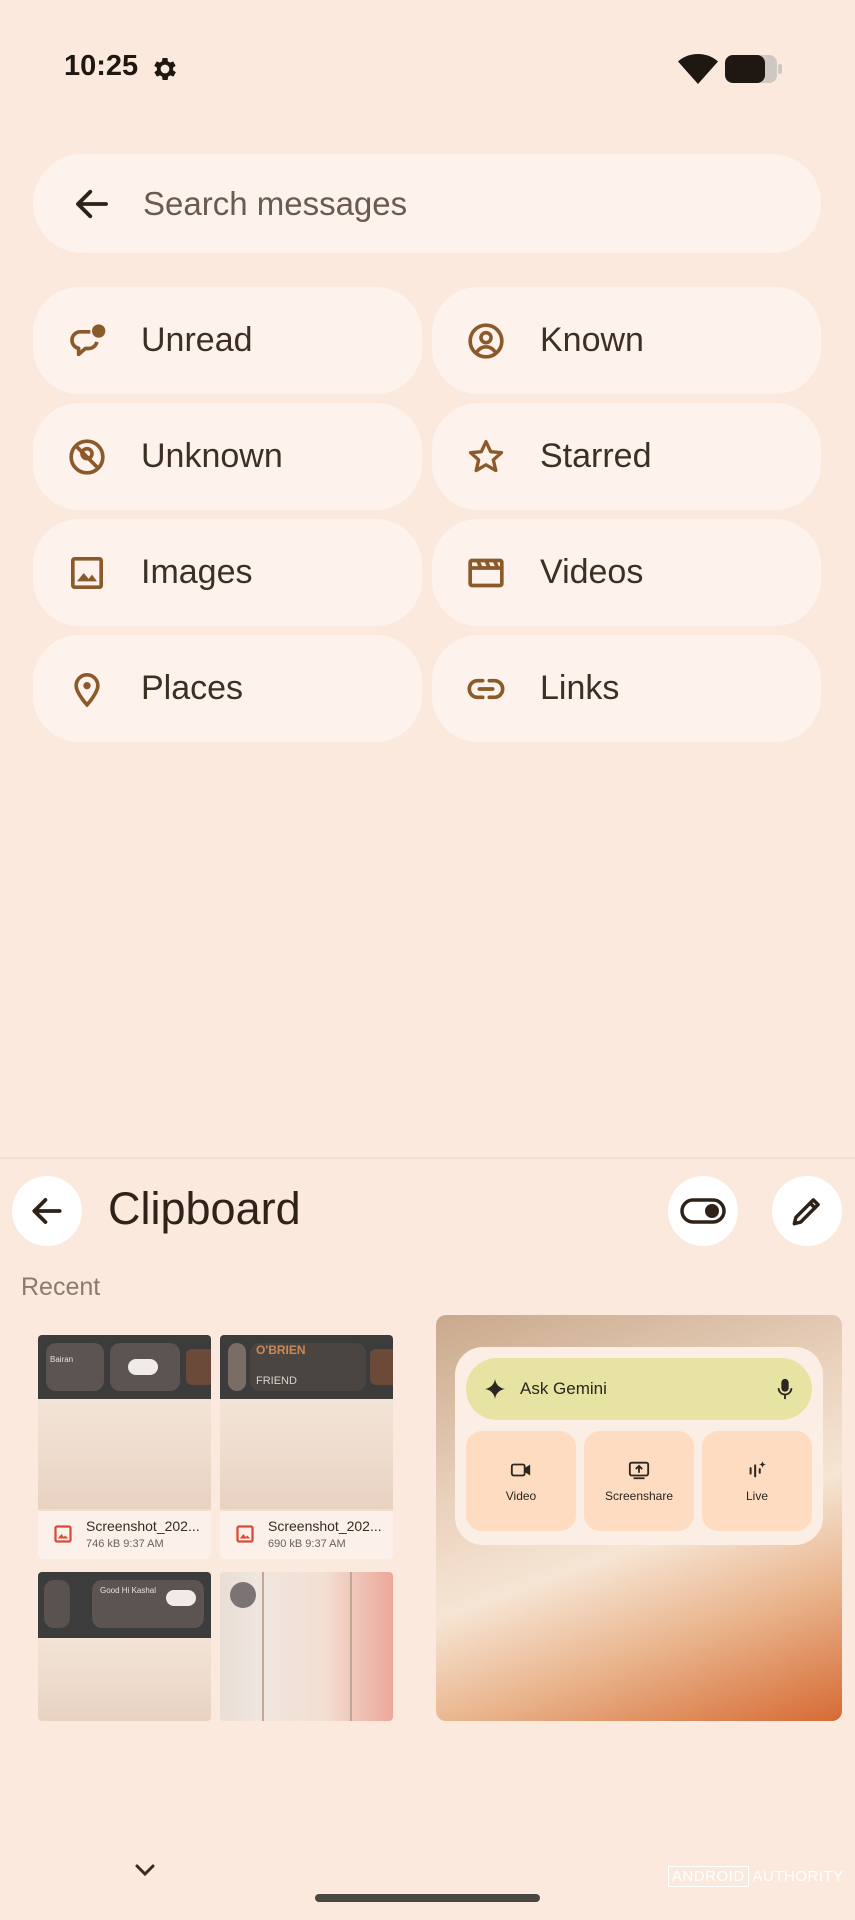 The height and width of the screenshot is (1920, 855). I want to click on filter-unread: Unread, so click(227, 340).